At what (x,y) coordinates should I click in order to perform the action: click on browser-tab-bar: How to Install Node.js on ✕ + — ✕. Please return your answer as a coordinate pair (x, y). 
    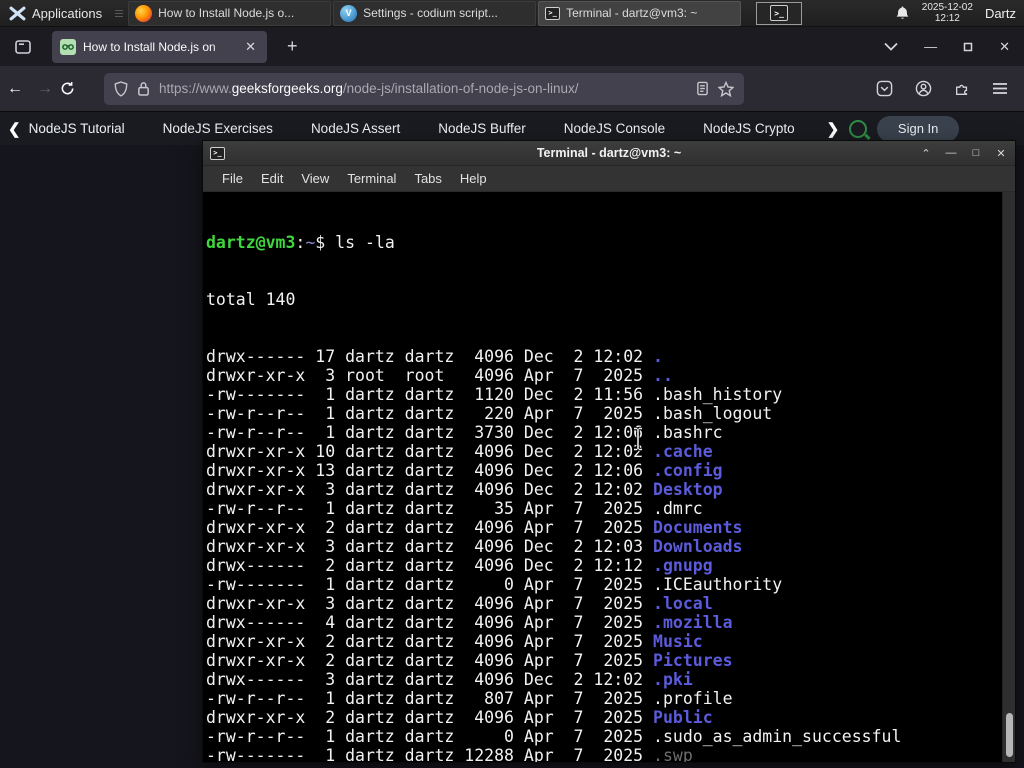
    Looking at the image, I should click on (512, 46).